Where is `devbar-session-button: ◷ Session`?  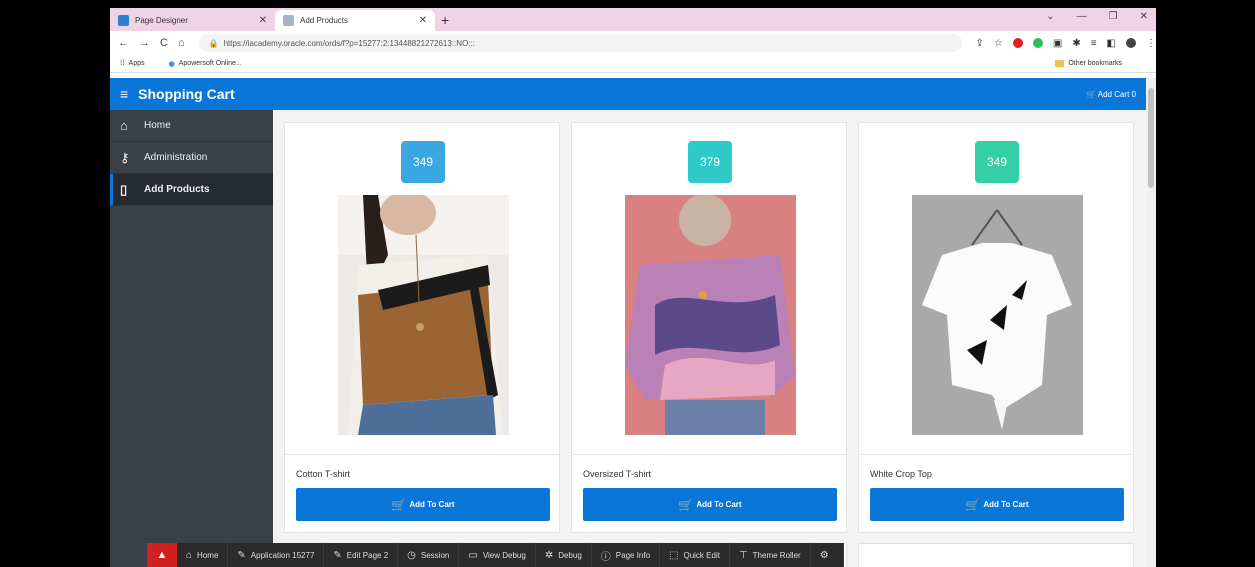
devbar-session-button: ◷ Session is located at coordinates (429, 555).